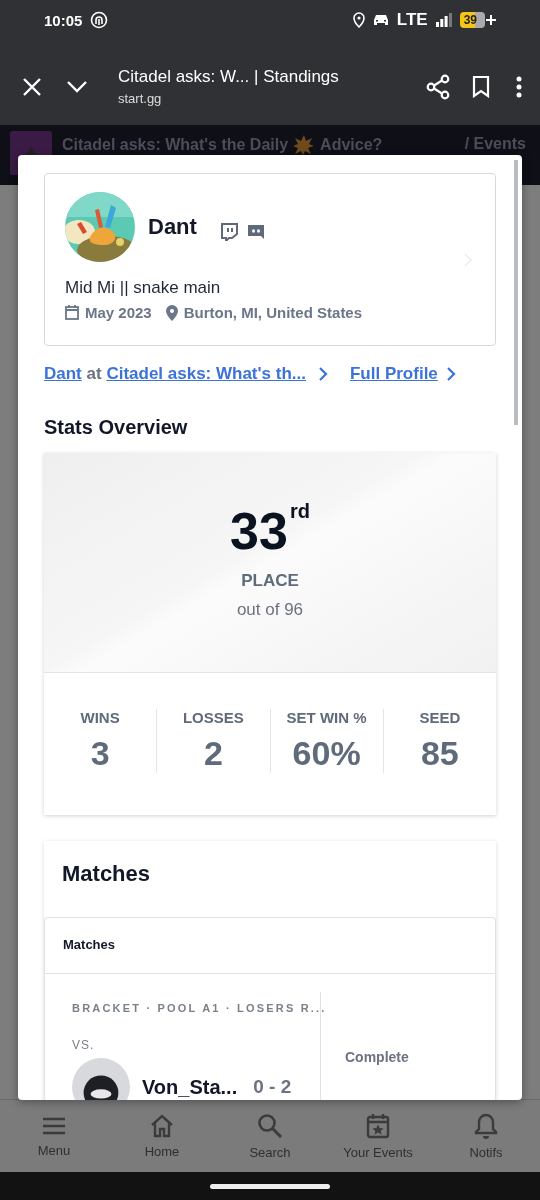  What do you see at coordinates (116, 427) in the screenshot?
I see `section-title: Stats Overview` at bounding box center [116, 427].